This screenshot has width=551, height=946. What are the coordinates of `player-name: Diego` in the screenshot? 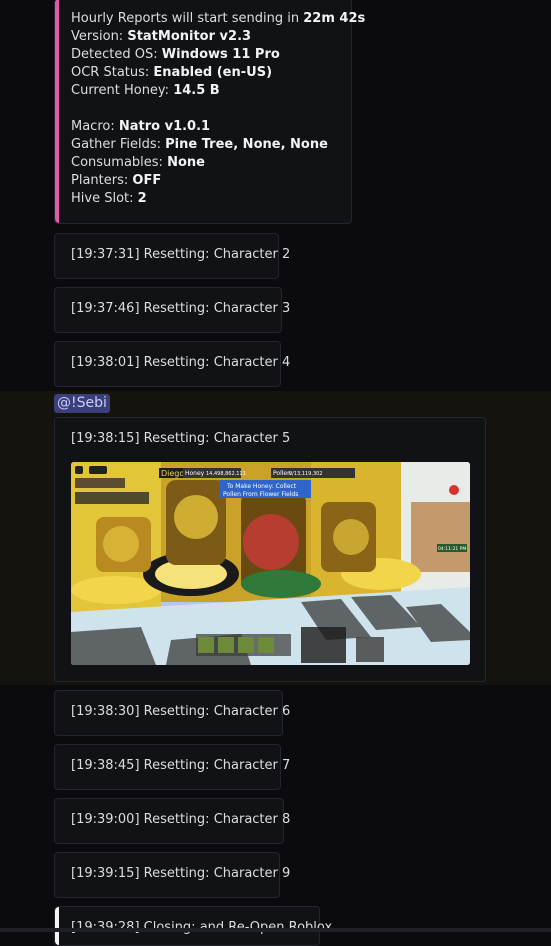 It's located at (172, 473).